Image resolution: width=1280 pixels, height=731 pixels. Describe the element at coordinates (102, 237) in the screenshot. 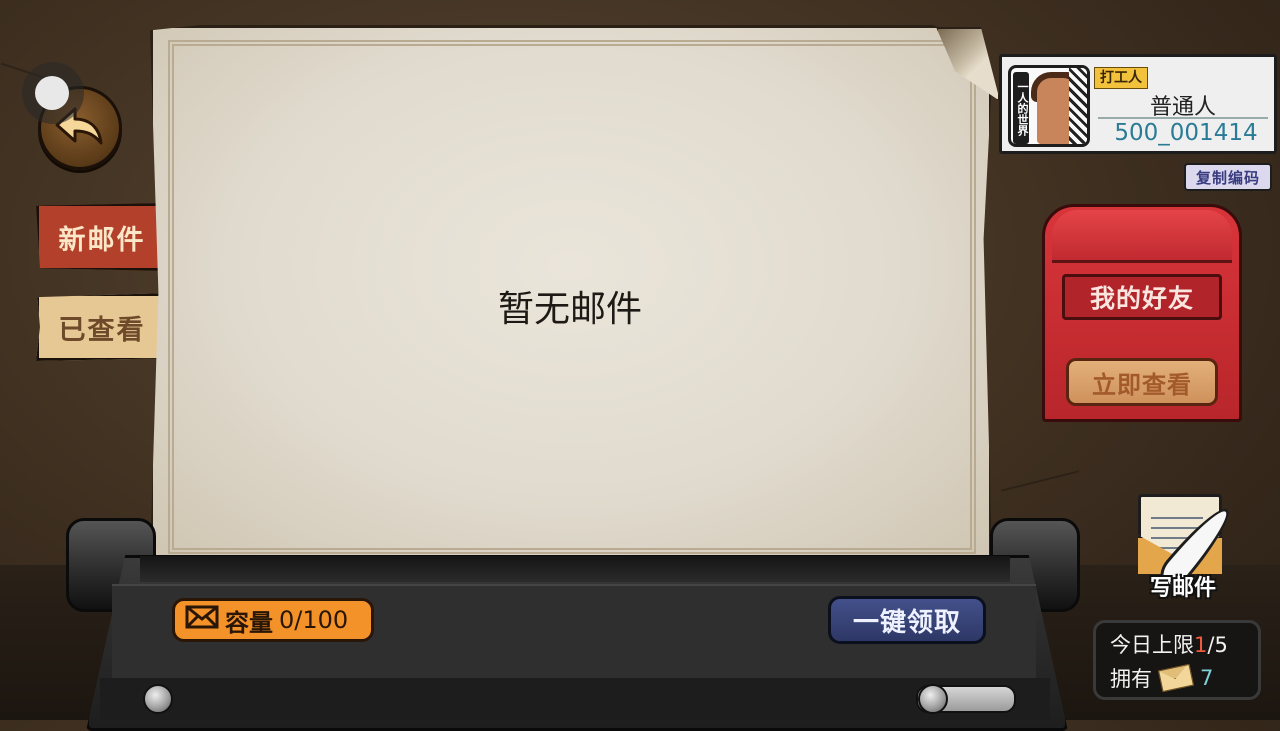

I see `tab-new-mail: 新邮件` at that location.